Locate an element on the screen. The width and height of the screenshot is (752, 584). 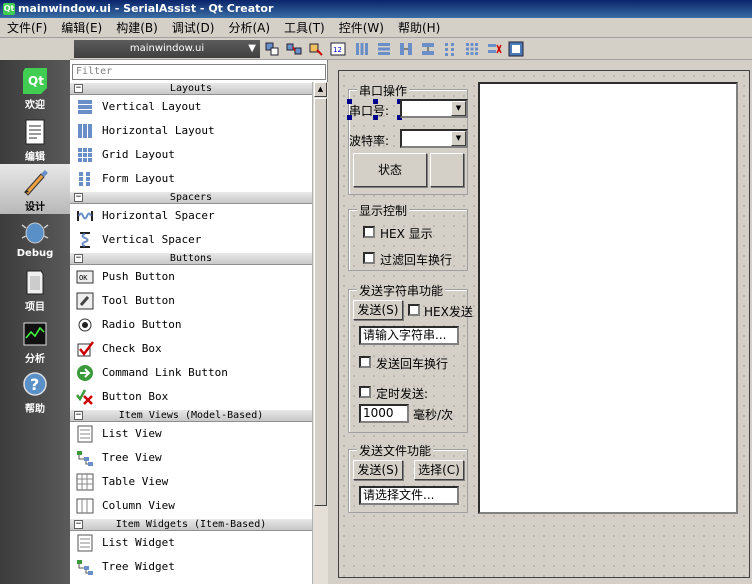
layout-h-splitter-icon is located at coordinates (406, 49).